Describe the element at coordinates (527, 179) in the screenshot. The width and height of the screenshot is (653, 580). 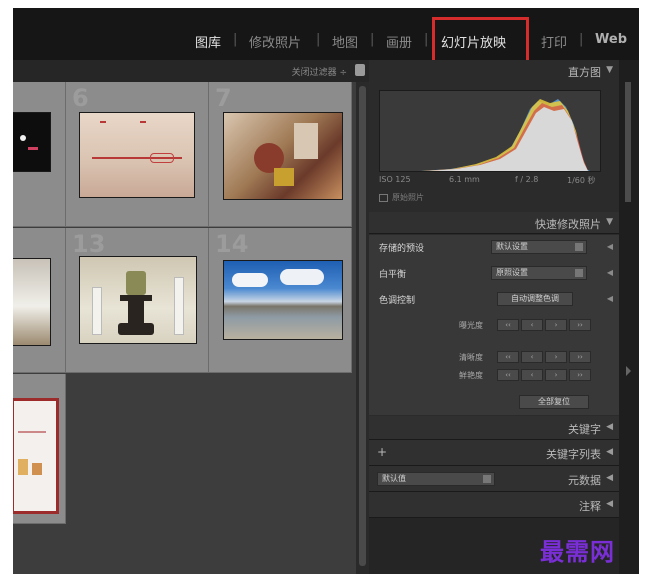
I see `exif-aperture: f / 2.8` at that location.